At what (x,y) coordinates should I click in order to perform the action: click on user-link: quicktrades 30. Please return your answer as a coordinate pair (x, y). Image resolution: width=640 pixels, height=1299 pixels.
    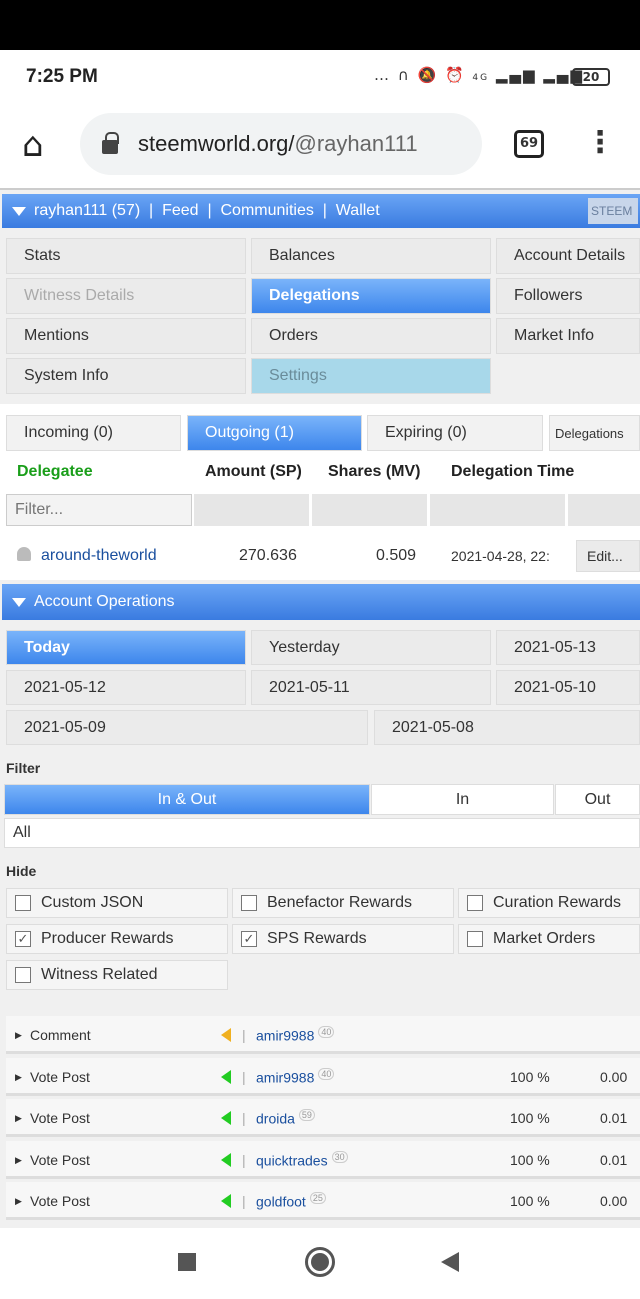
    Looking at the image, I should click on (302, 1159).